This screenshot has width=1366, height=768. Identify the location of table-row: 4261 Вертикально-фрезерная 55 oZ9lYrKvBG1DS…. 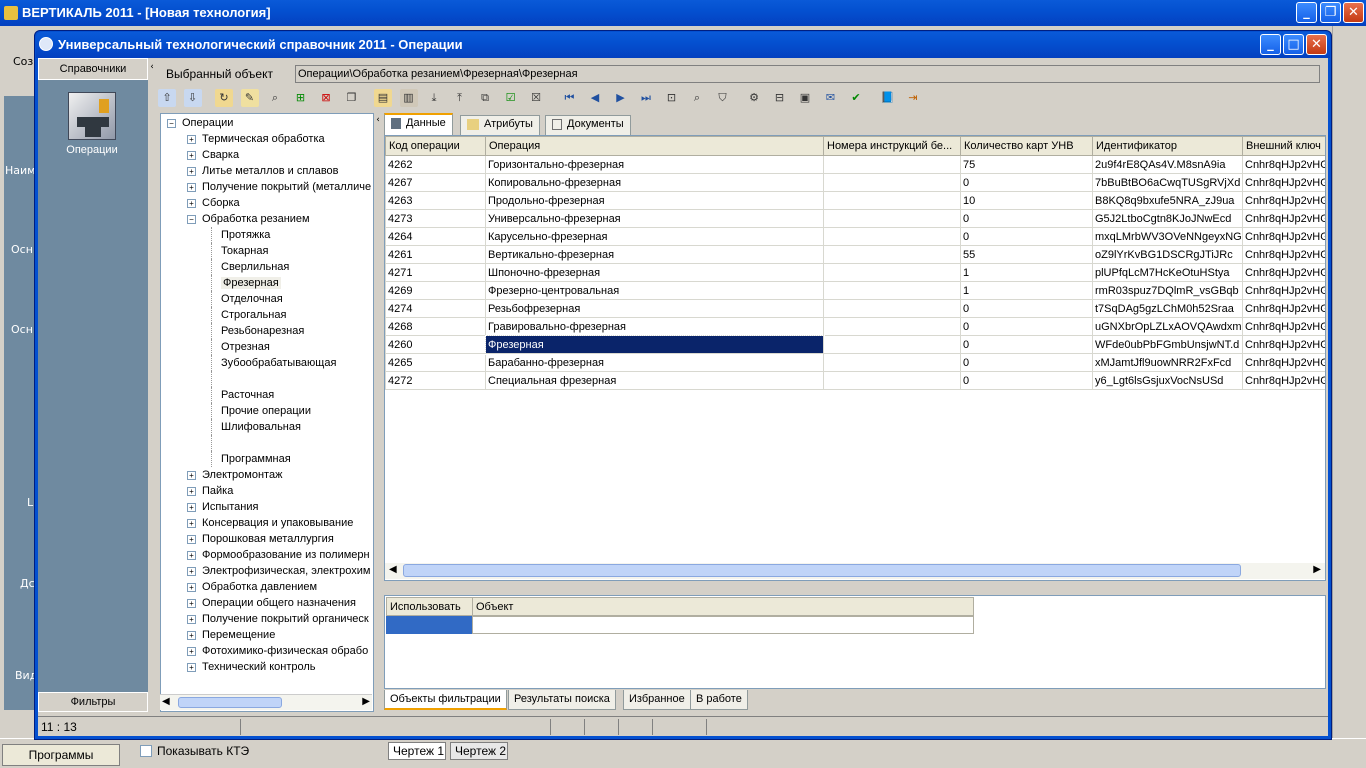
(855, 254).